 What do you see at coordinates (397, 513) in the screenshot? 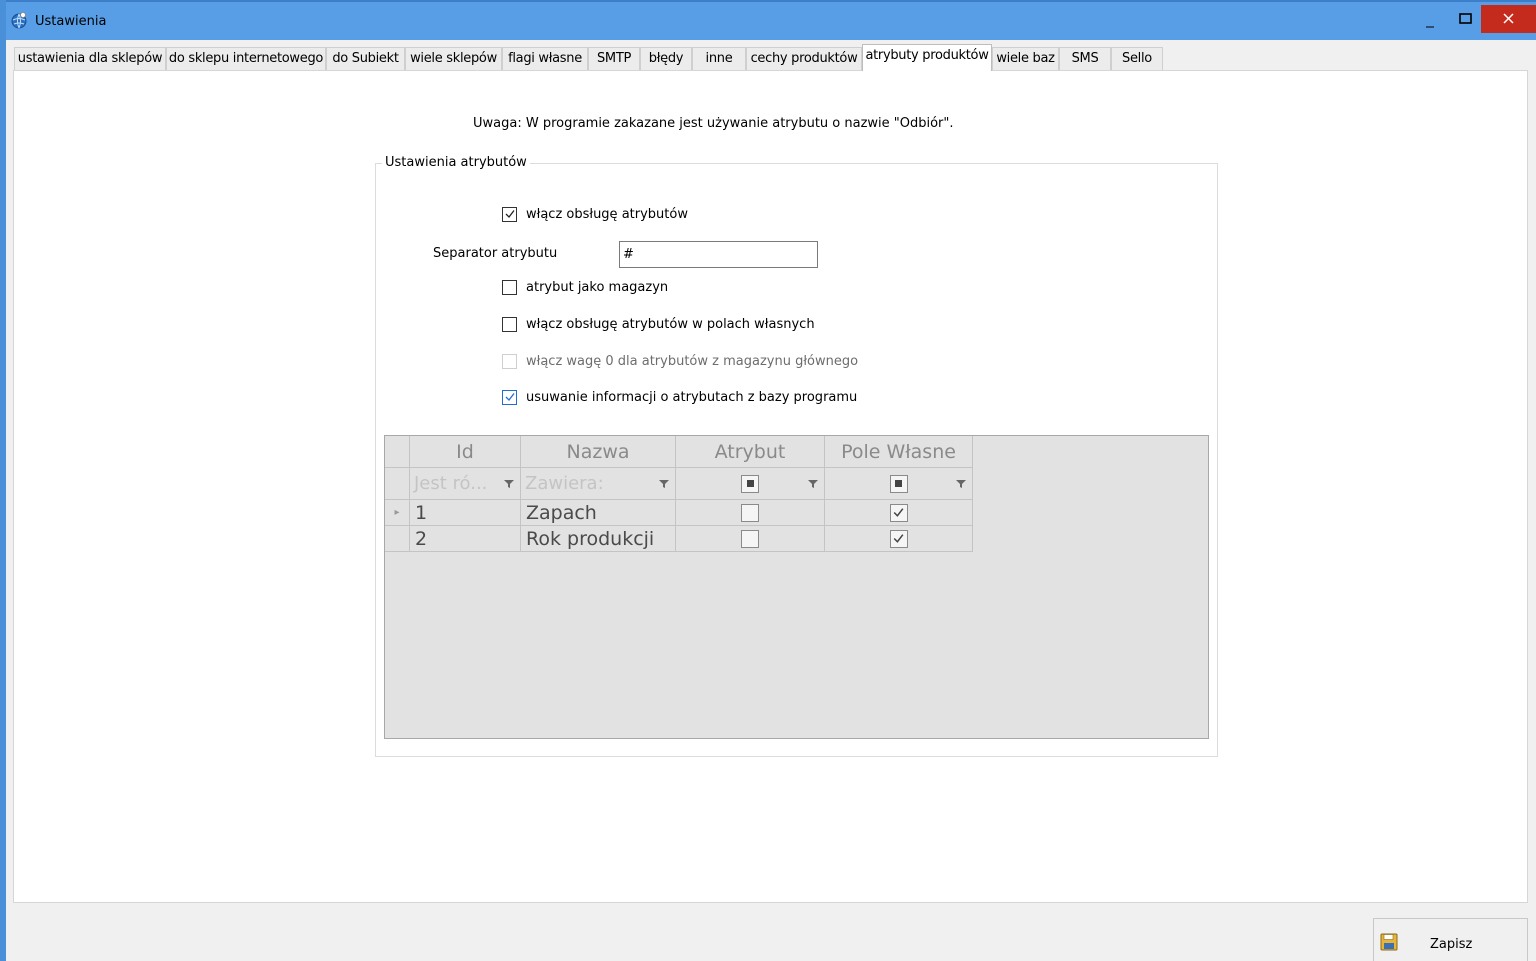
I see `row-indicator-icon: ▸` at bounding box center [397, 513].